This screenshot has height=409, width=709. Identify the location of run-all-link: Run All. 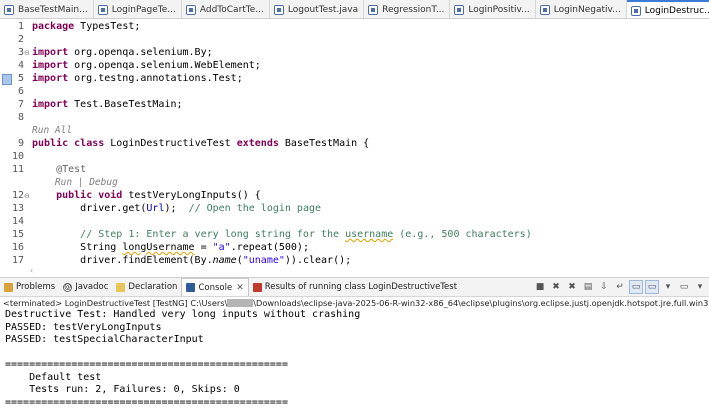
(52, 131).